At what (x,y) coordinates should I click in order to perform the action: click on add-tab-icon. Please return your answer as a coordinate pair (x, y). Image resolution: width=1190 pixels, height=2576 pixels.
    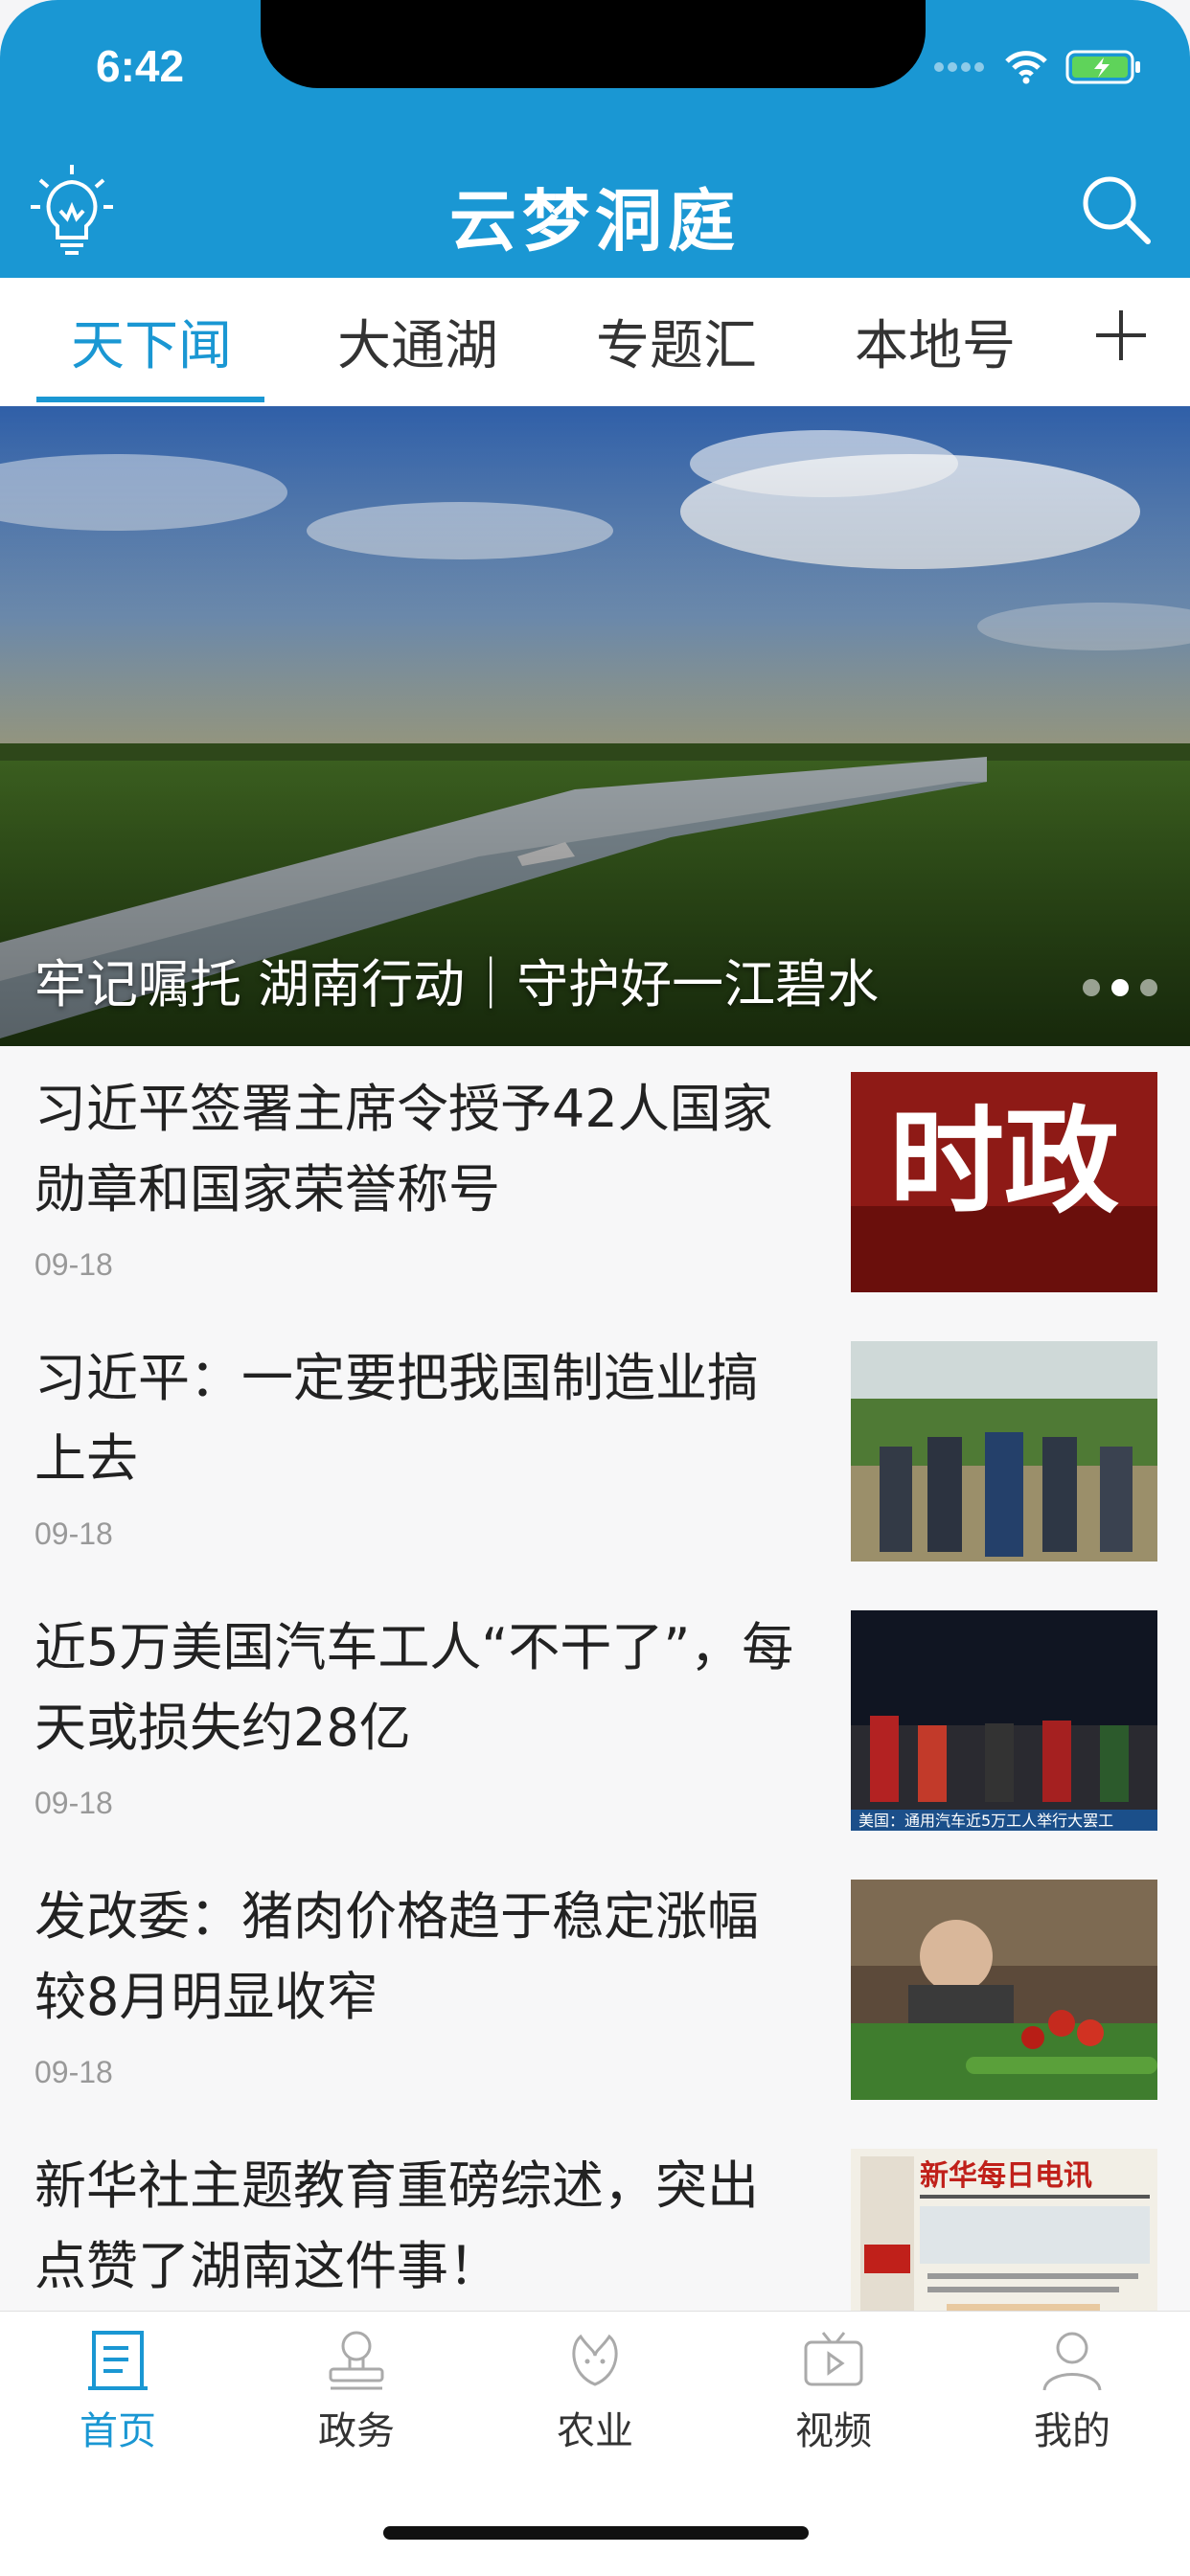
    Looking at the image, I should click on (1121, 337).